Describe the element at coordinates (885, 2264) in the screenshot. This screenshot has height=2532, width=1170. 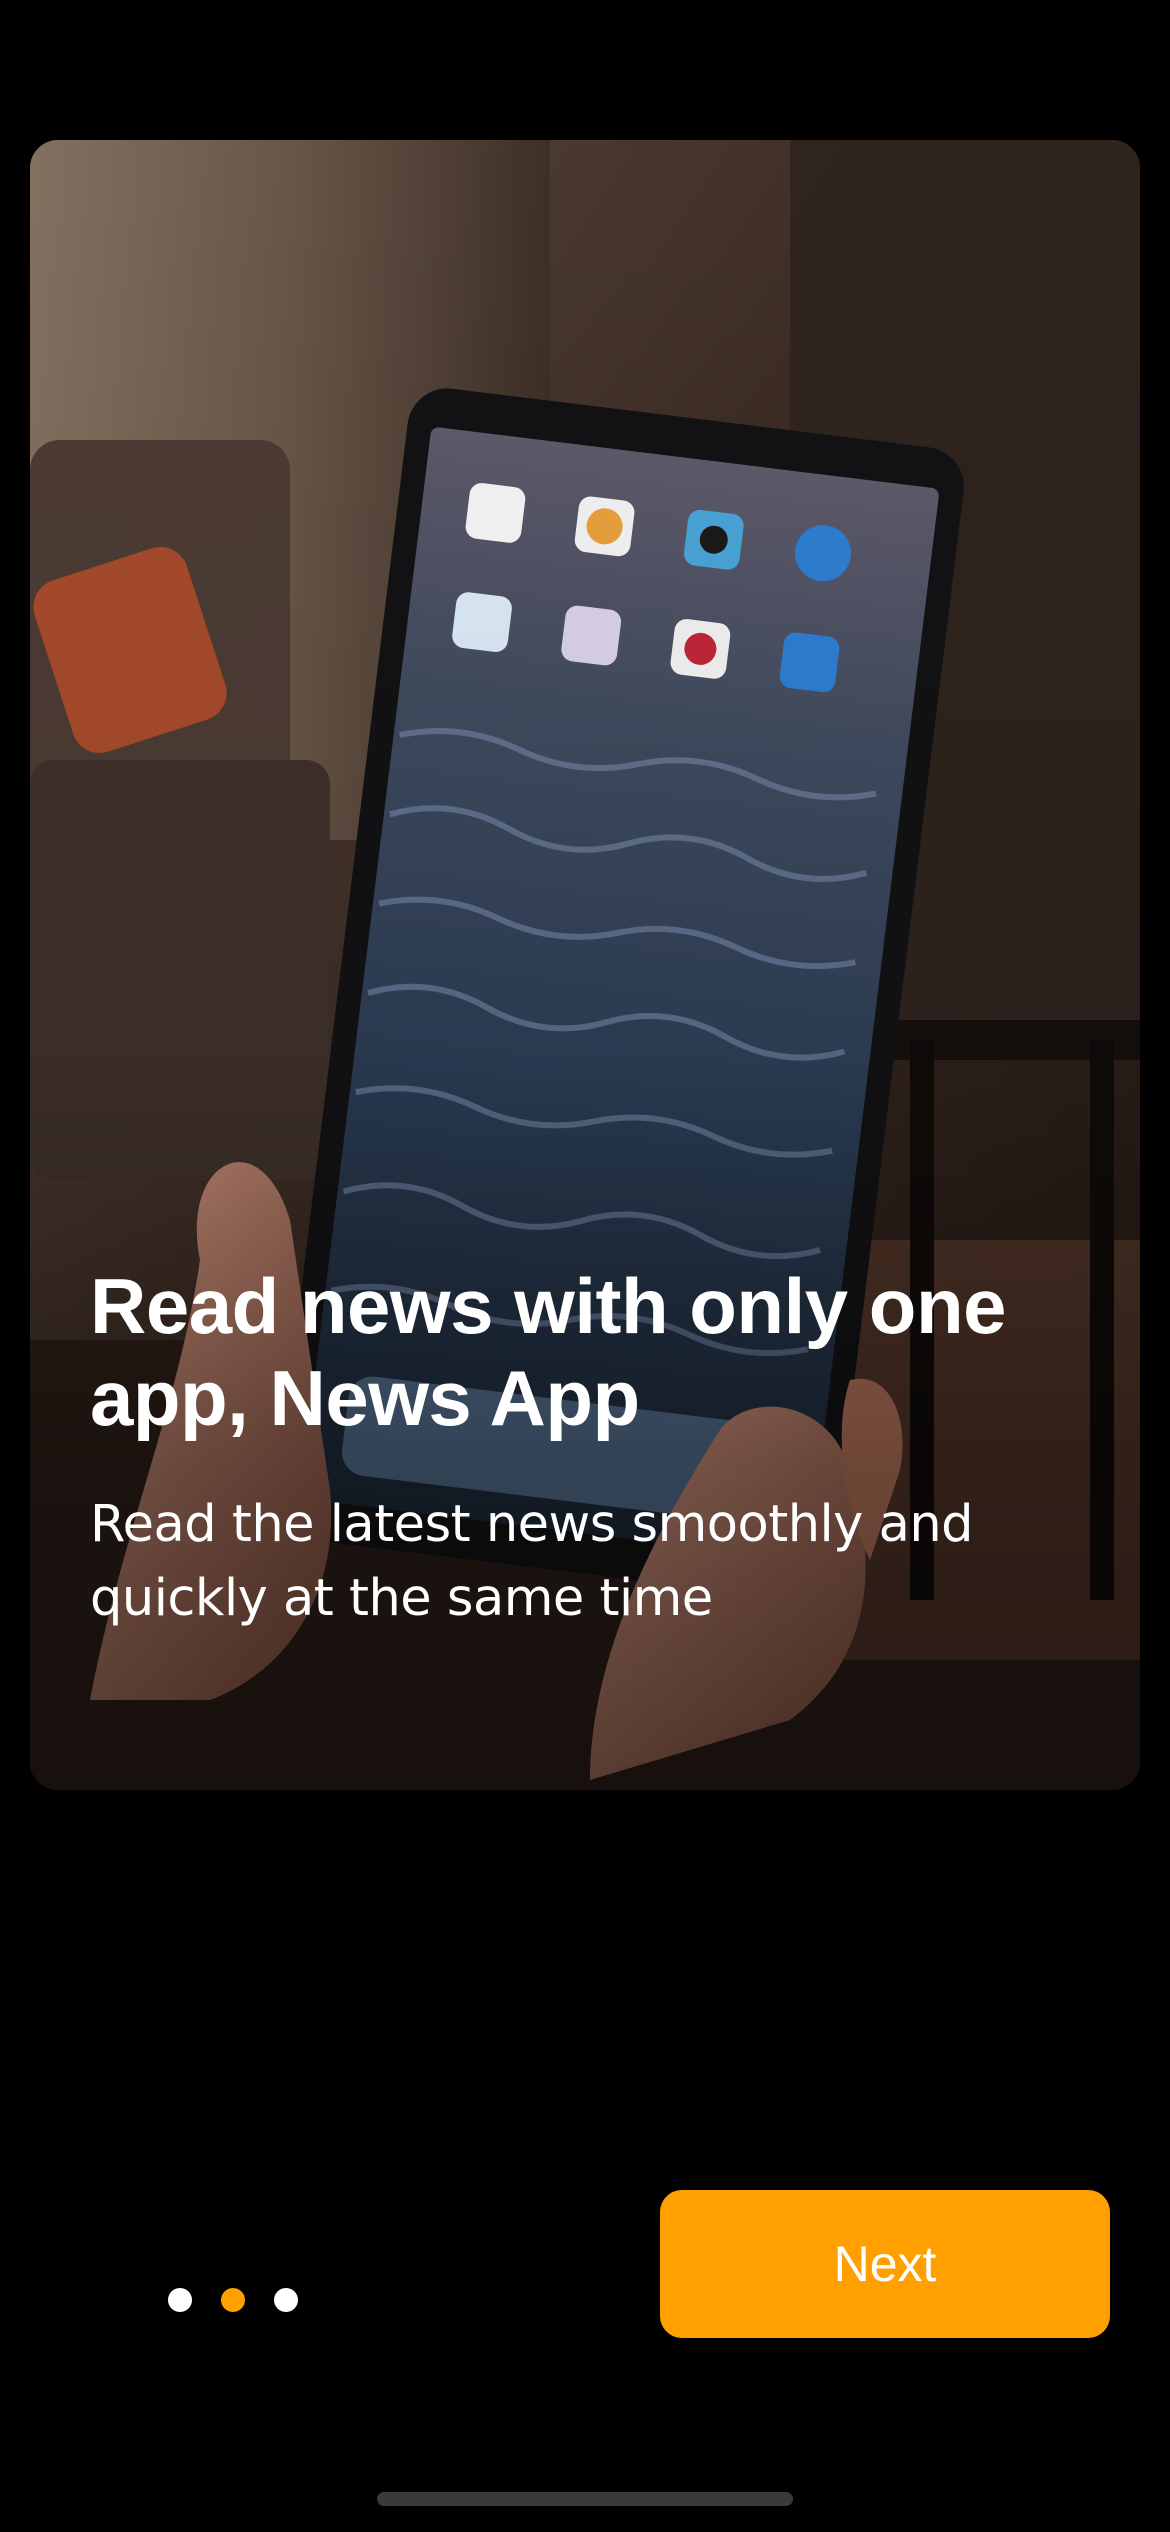
I see `next-button: Next` at that location.